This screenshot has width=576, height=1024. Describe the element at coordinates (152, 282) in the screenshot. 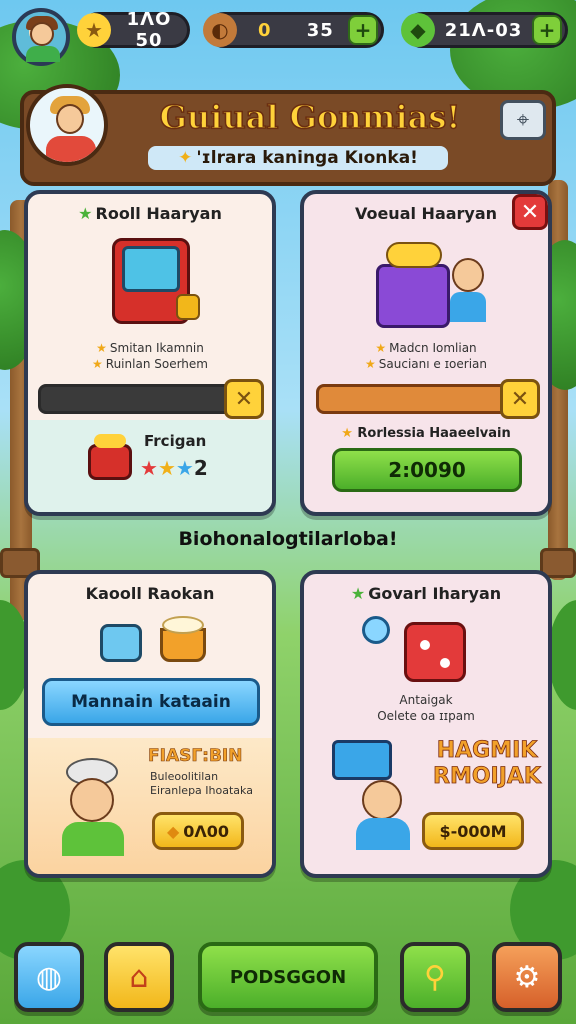

I see `arcade-machine-illustration` at that location.